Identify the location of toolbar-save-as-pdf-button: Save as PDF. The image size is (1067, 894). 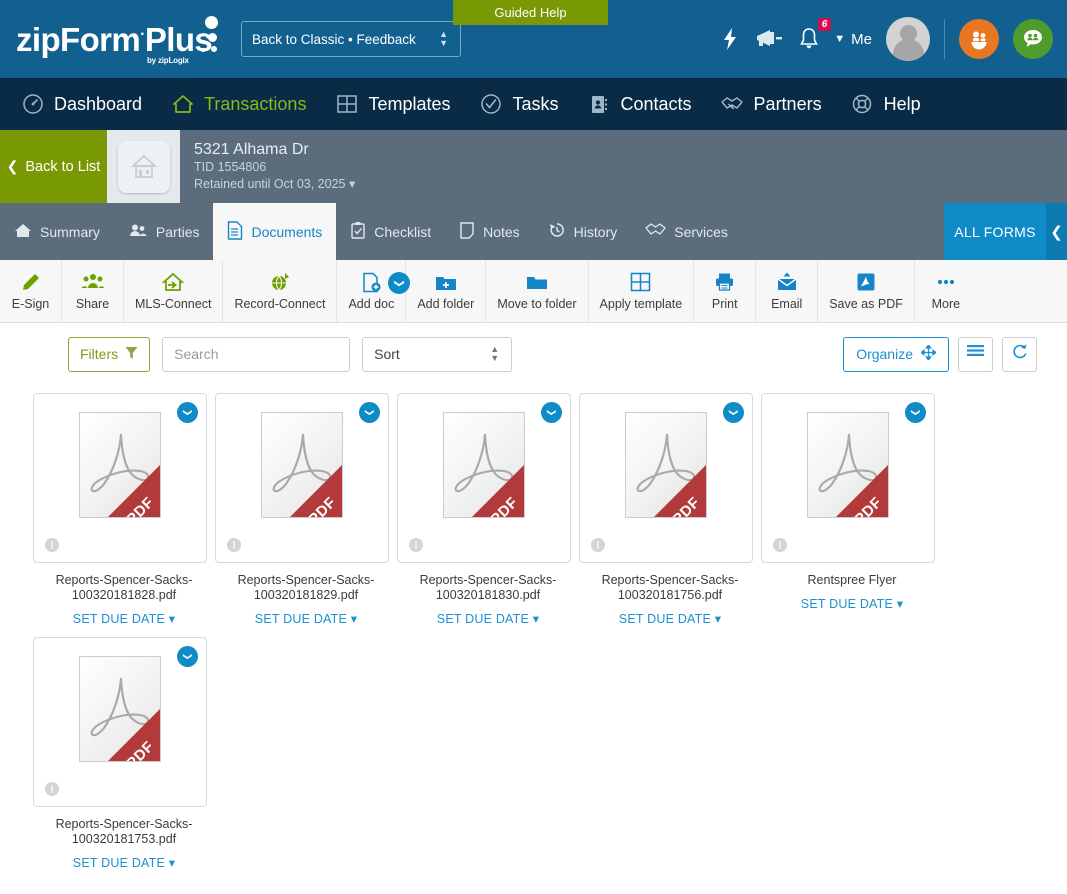
(866, 291).